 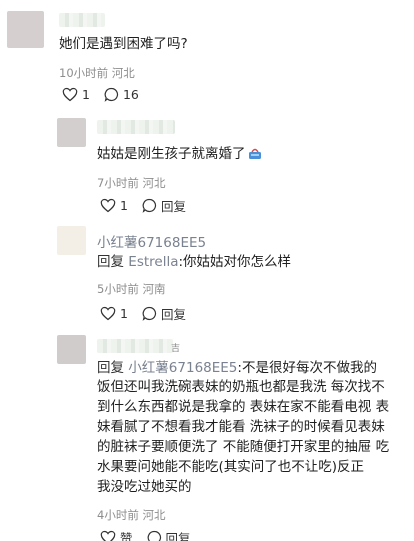 What do you see at coordinates (123, 44) in the screenshot?
I see `comment-text: 她们是遇到困难了吗?` at bounding box center [123, 44].